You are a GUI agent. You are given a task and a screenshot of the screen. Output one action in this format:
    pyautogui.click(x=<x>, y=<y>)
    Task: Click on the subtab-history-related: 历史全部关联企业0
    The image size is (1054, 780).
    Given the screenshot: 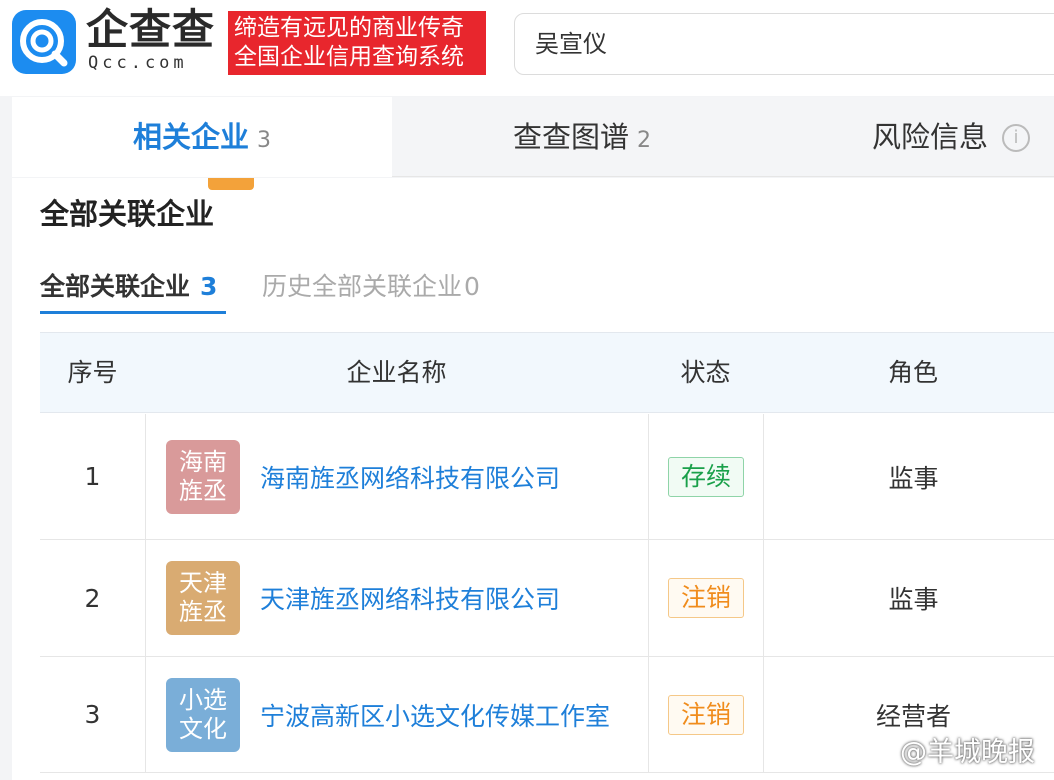 What is the action you would take?
    pyautogui.click(x=371, y=287)
    